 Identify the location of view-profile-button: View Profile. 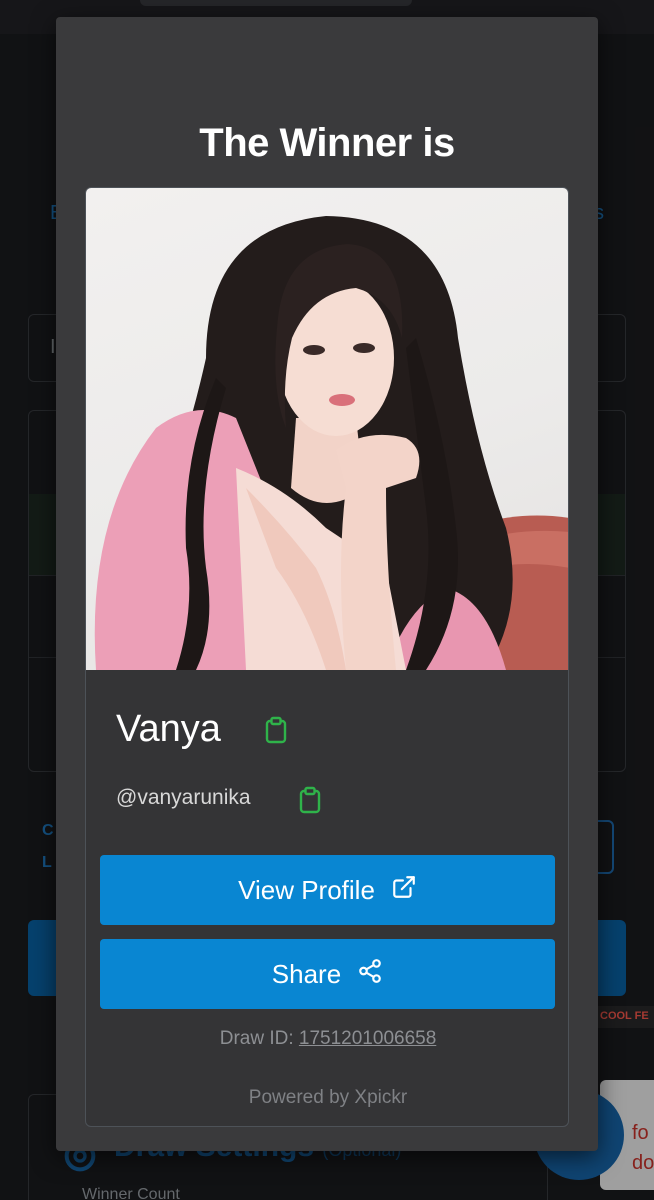
(327, 890).